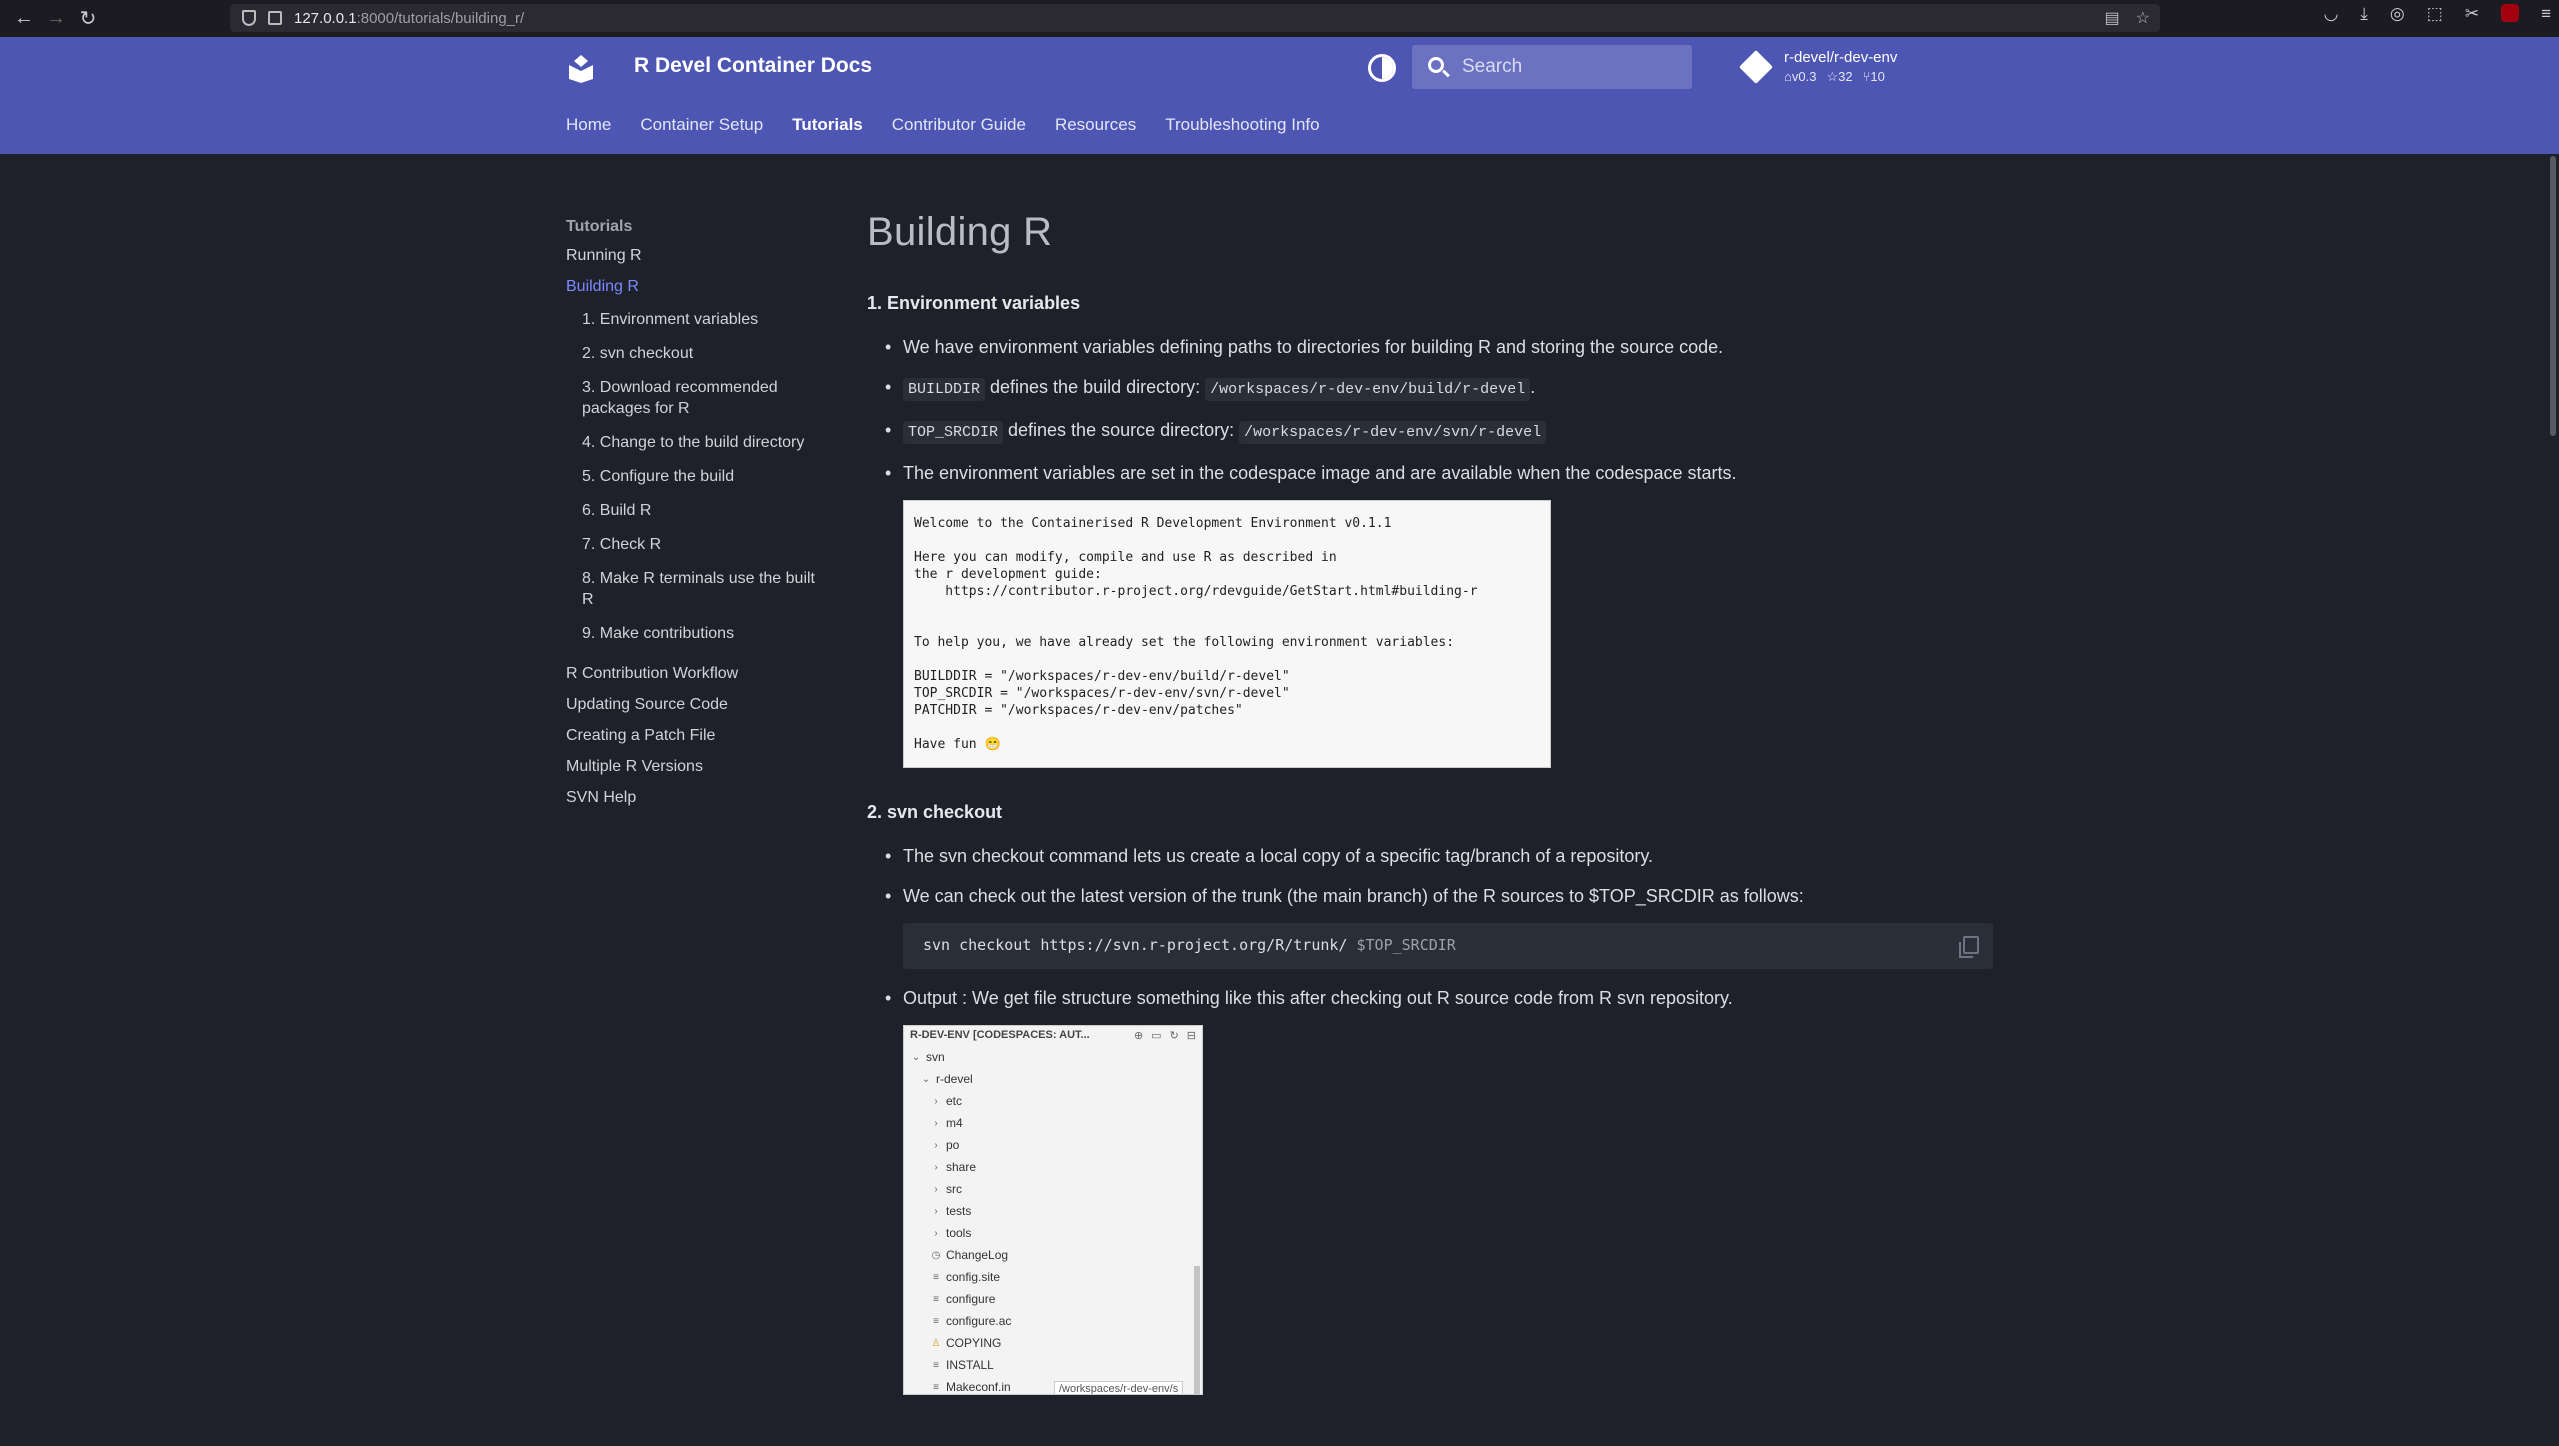 The height and width of the screenshot is (1446, 2559). Describe the element at coordinates (753, 66) in the screenshot. I see `site-title: R Devel Container Docs` at that location.